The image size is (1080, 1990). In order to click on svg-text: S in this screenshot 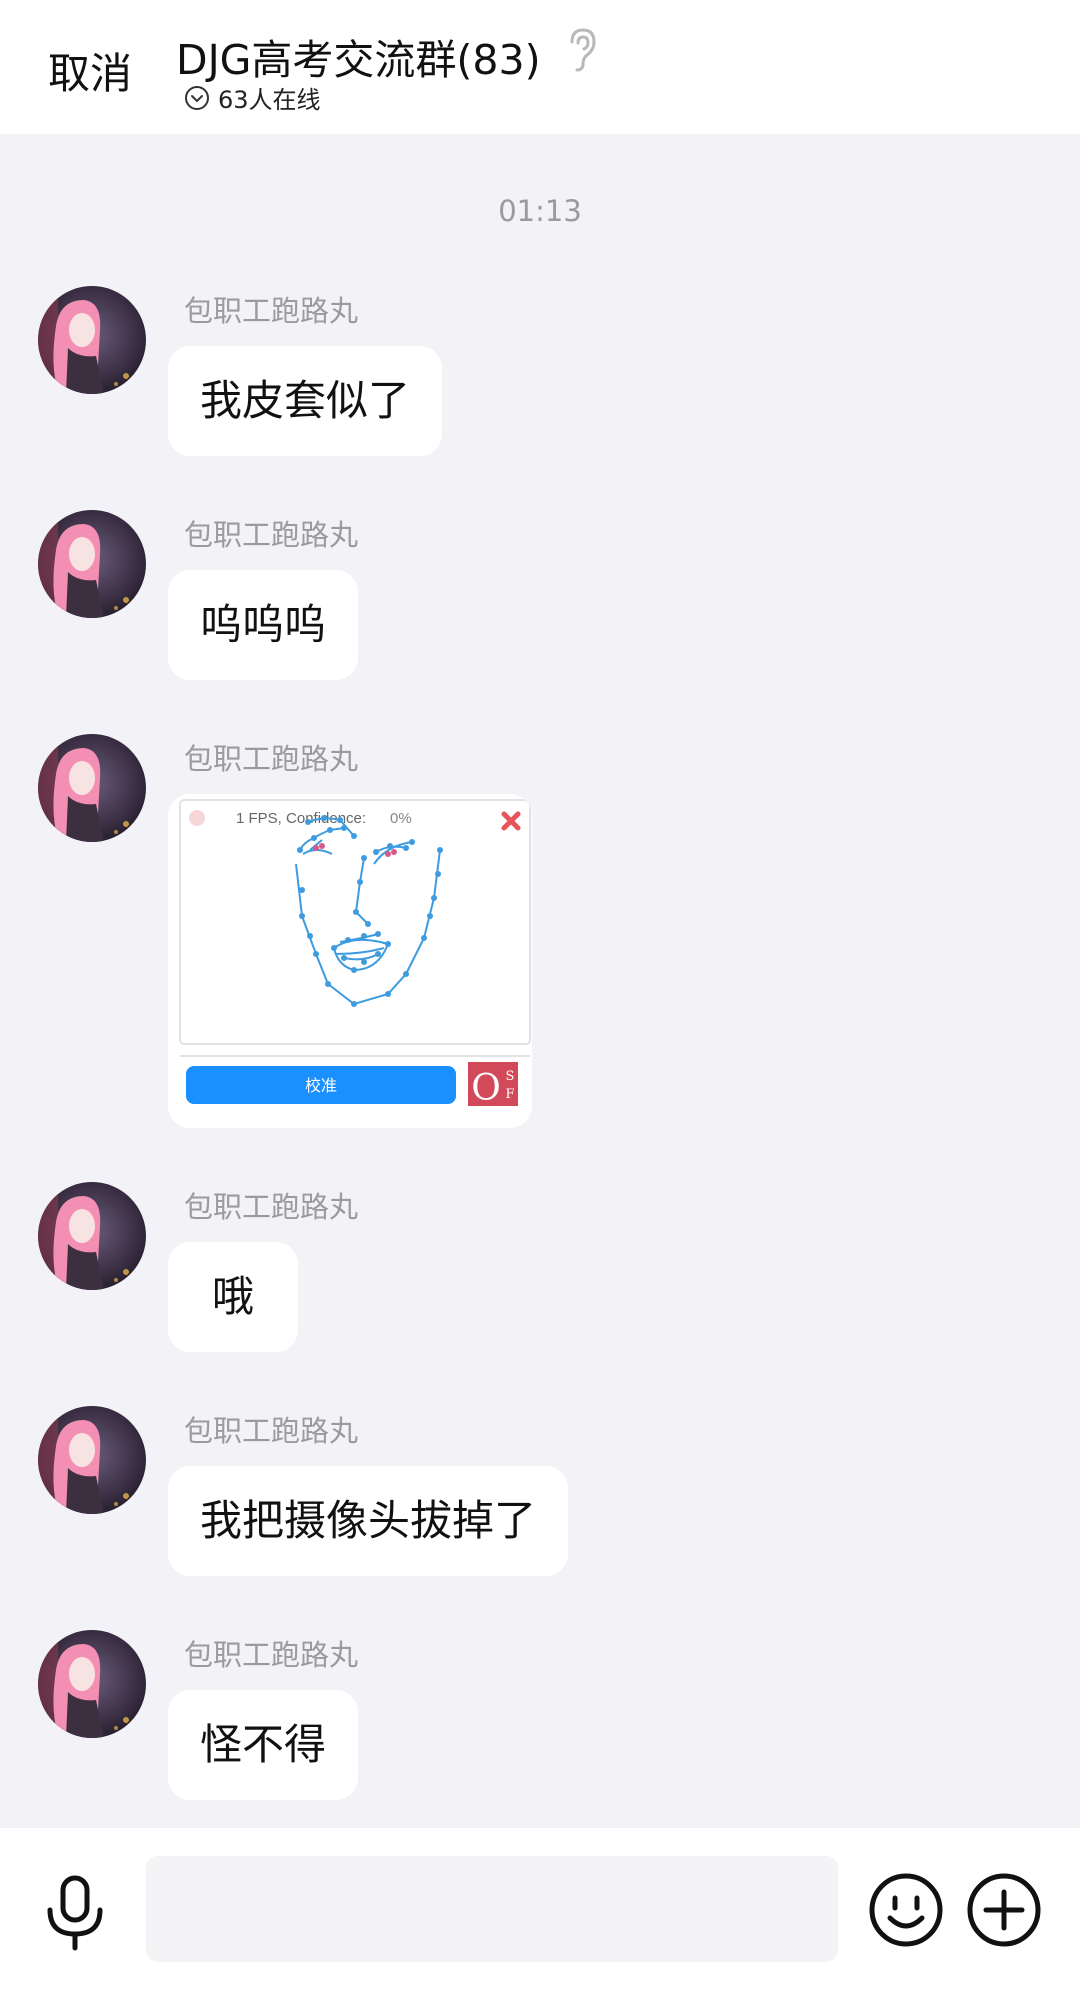, I will do `click(510, 1076)`.